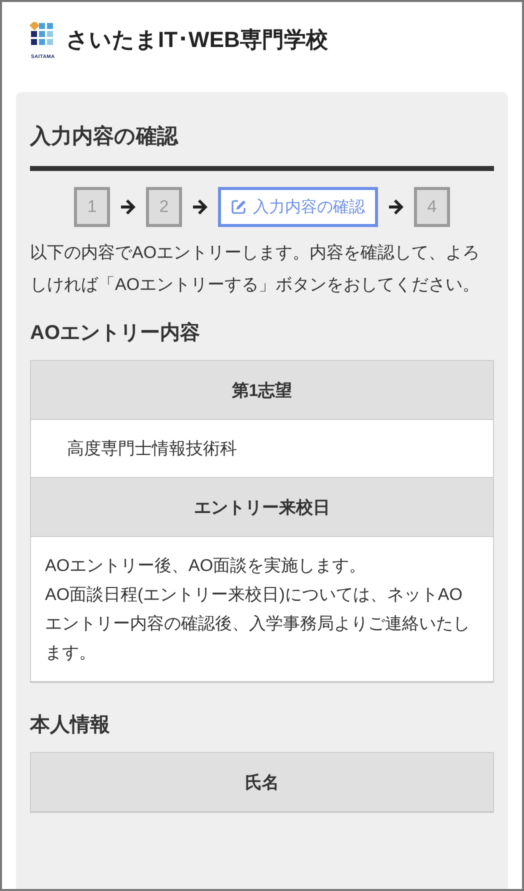 This screenshot has width=524, height=891. I want to click on table-header: 氏名, so click(262, 782).